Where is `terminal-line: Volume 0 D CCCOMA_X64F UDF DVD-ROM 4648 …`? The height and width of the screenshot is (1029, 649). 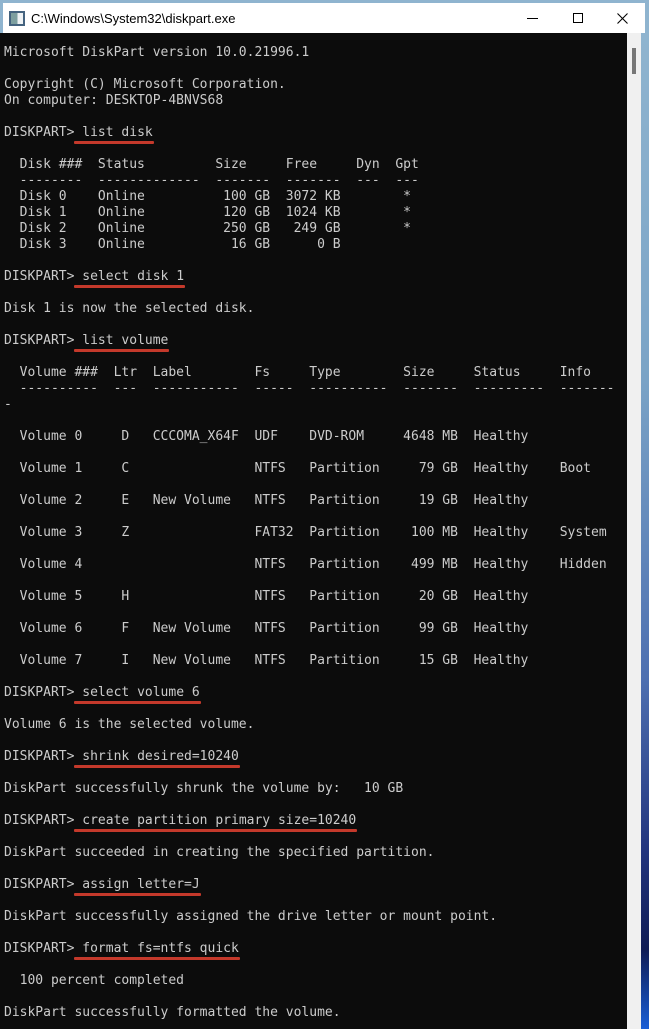
terminal-line: Volume 0 D CCCOMA_X64F UDF DVD-ROM 4648 … is located at coordinates (266, 436).